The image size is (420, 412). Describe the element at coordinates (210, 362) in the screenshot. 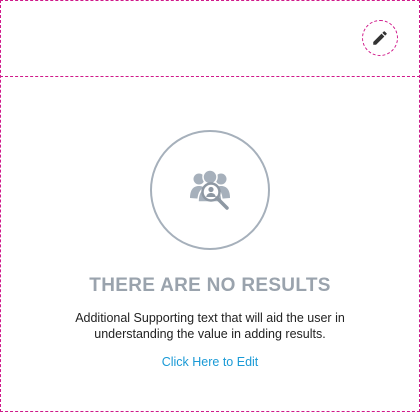

I see `click-here-to-edit-link: Click Here to Edit` at that location.